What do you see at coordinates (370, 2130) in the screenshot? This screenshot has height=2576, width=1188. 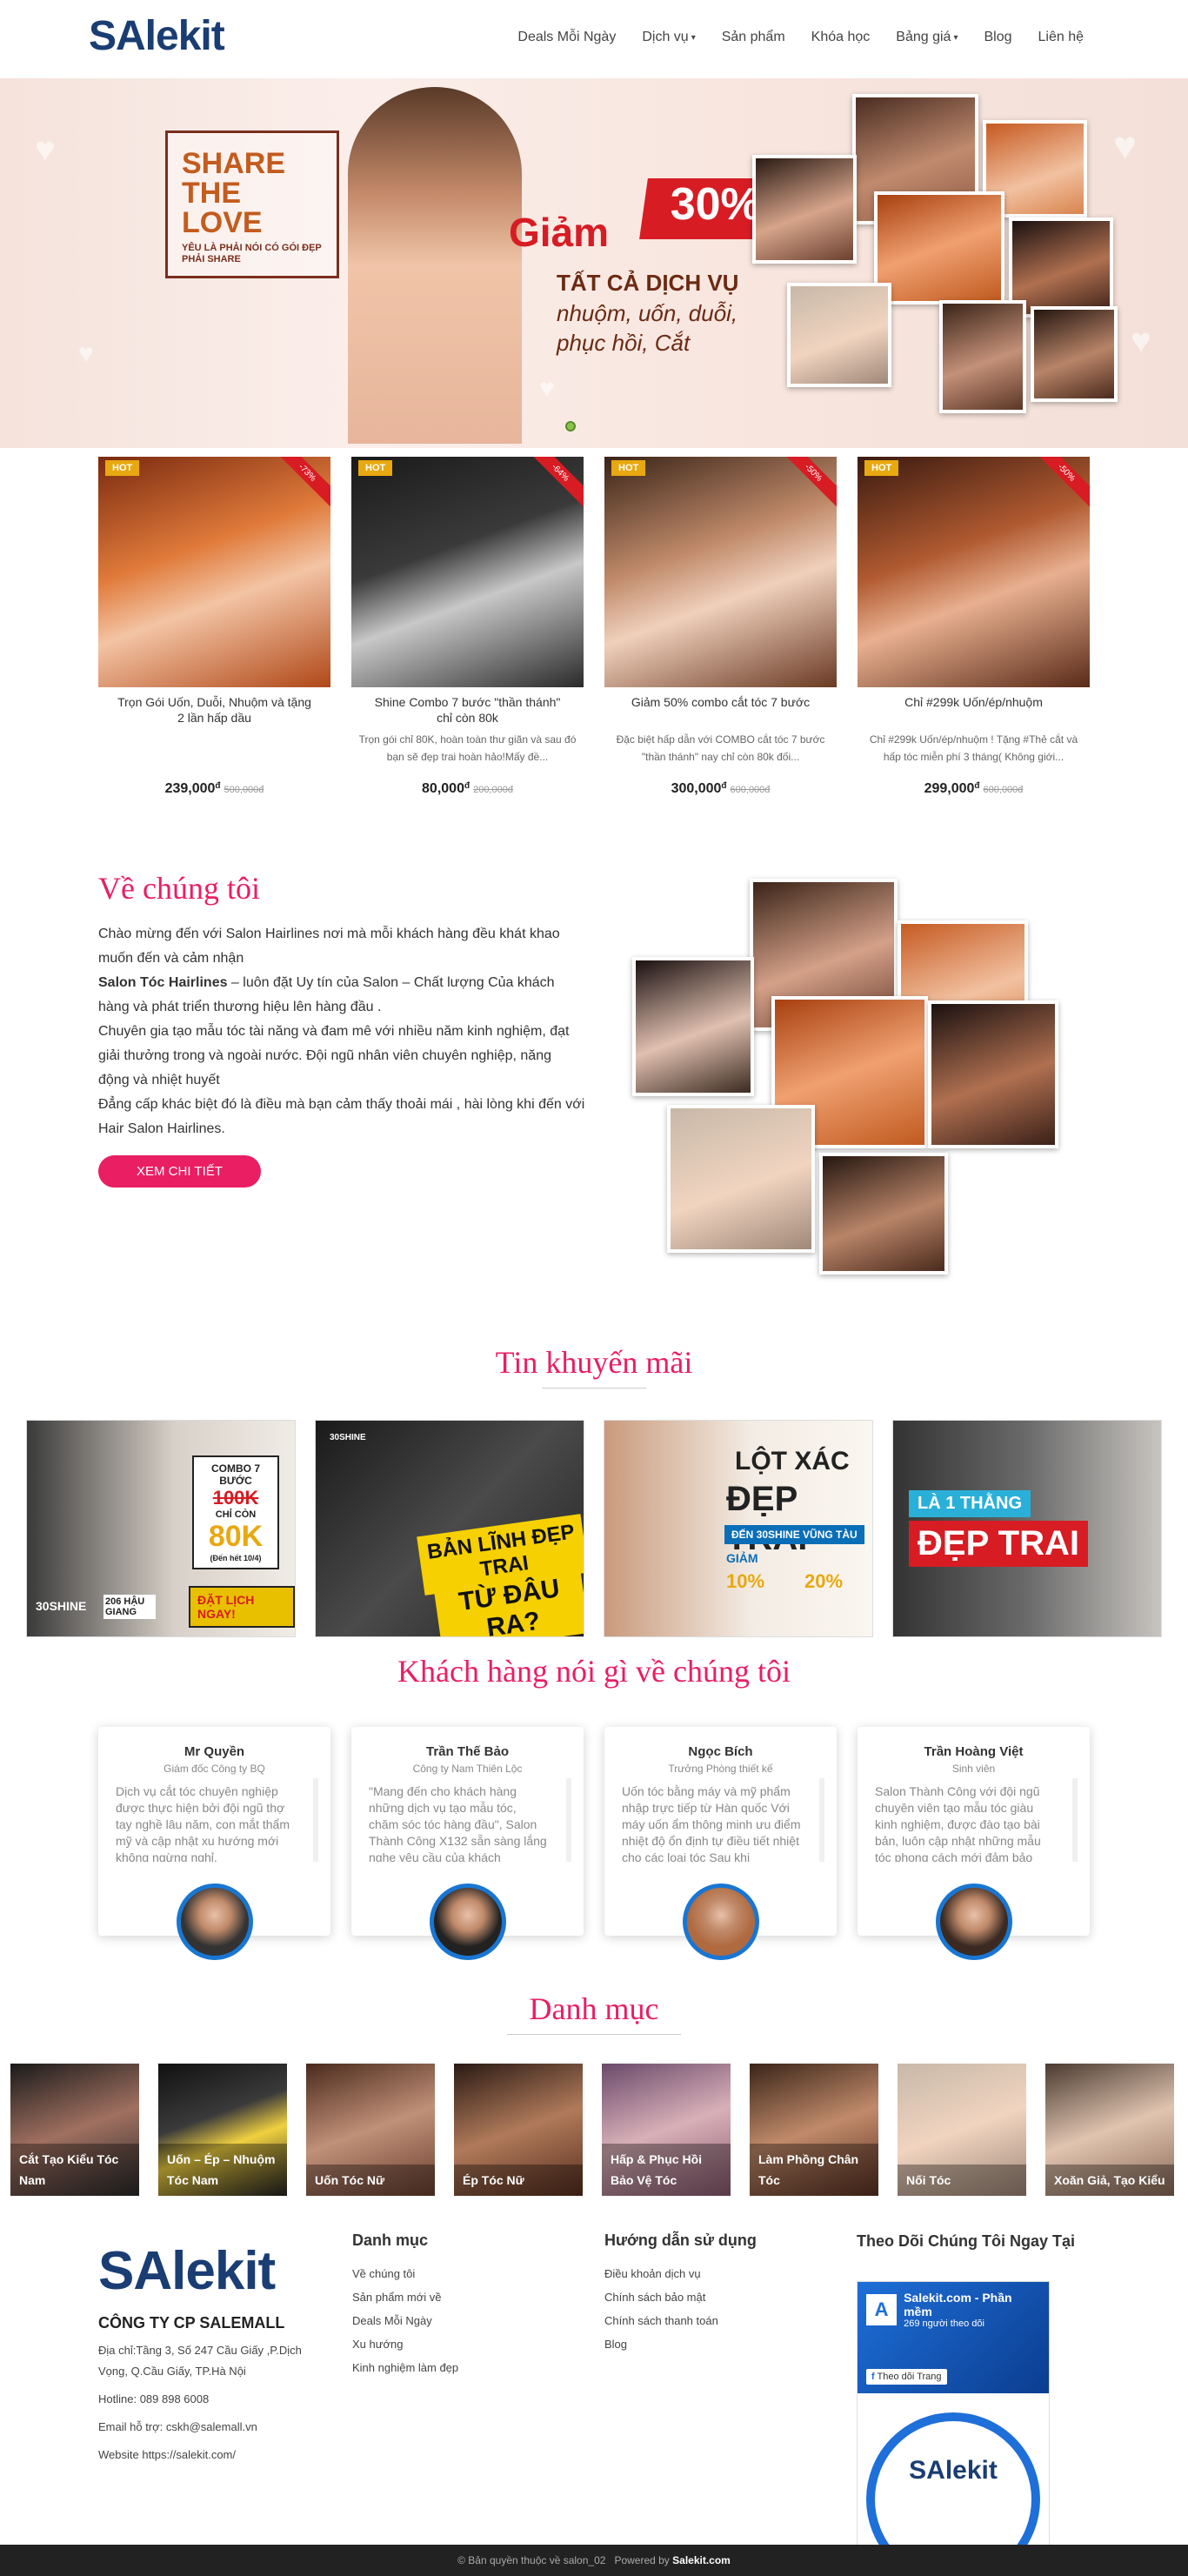 I see `category-card: Uốn Tóc Nữ` at bounding box center [370, 2130].